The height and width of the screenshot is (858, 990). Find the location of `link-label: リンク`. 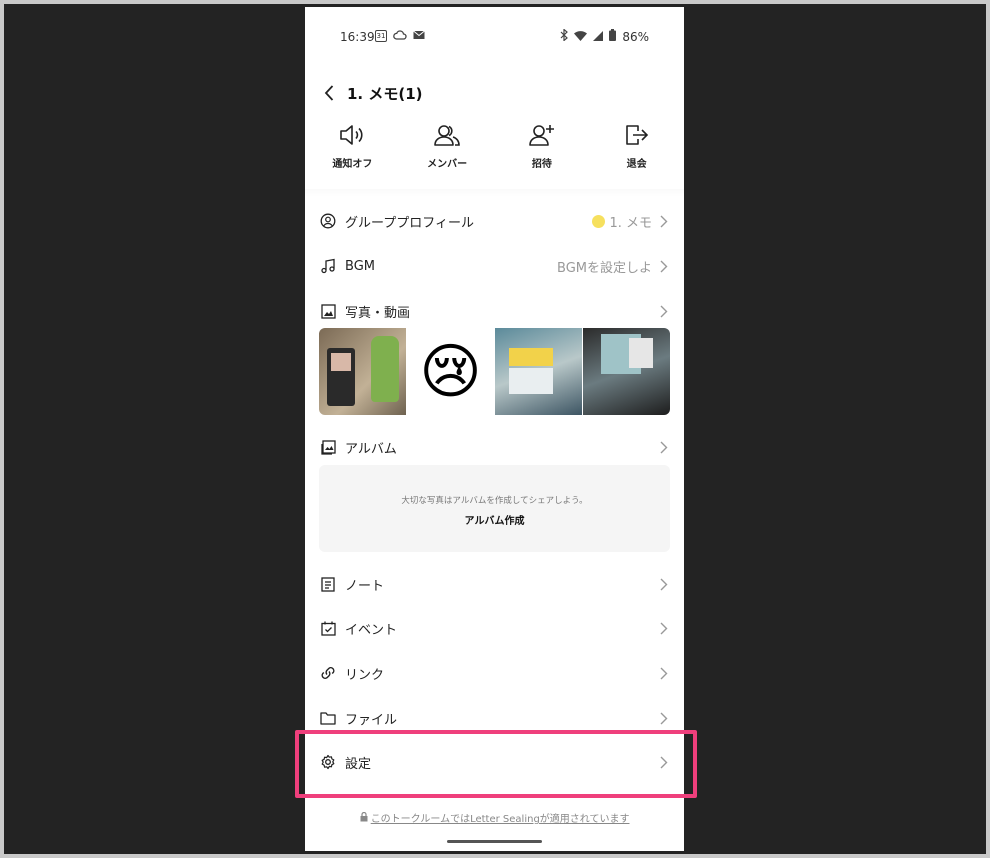

link-label: リンク is located at coordinates (365, 675).